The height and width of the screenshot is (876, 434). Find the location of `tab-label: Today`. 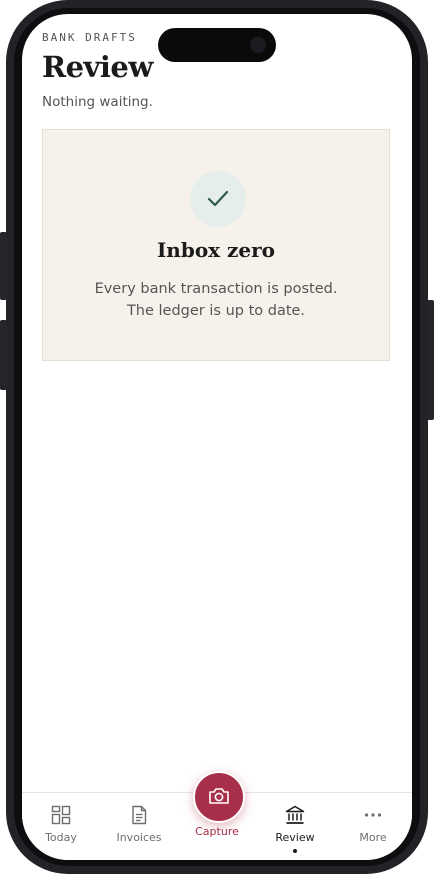

tab-label: Today is located at coordinates (61, 837).